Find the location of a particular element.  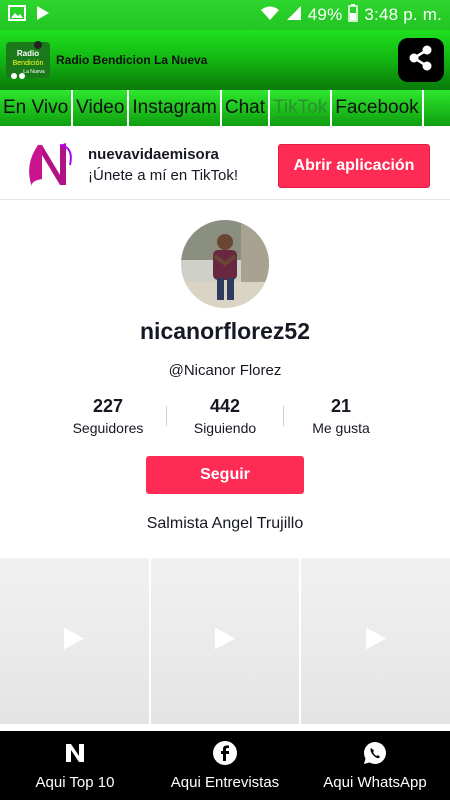

tab-instagram: Instagram is located at coordinates (175, 108).